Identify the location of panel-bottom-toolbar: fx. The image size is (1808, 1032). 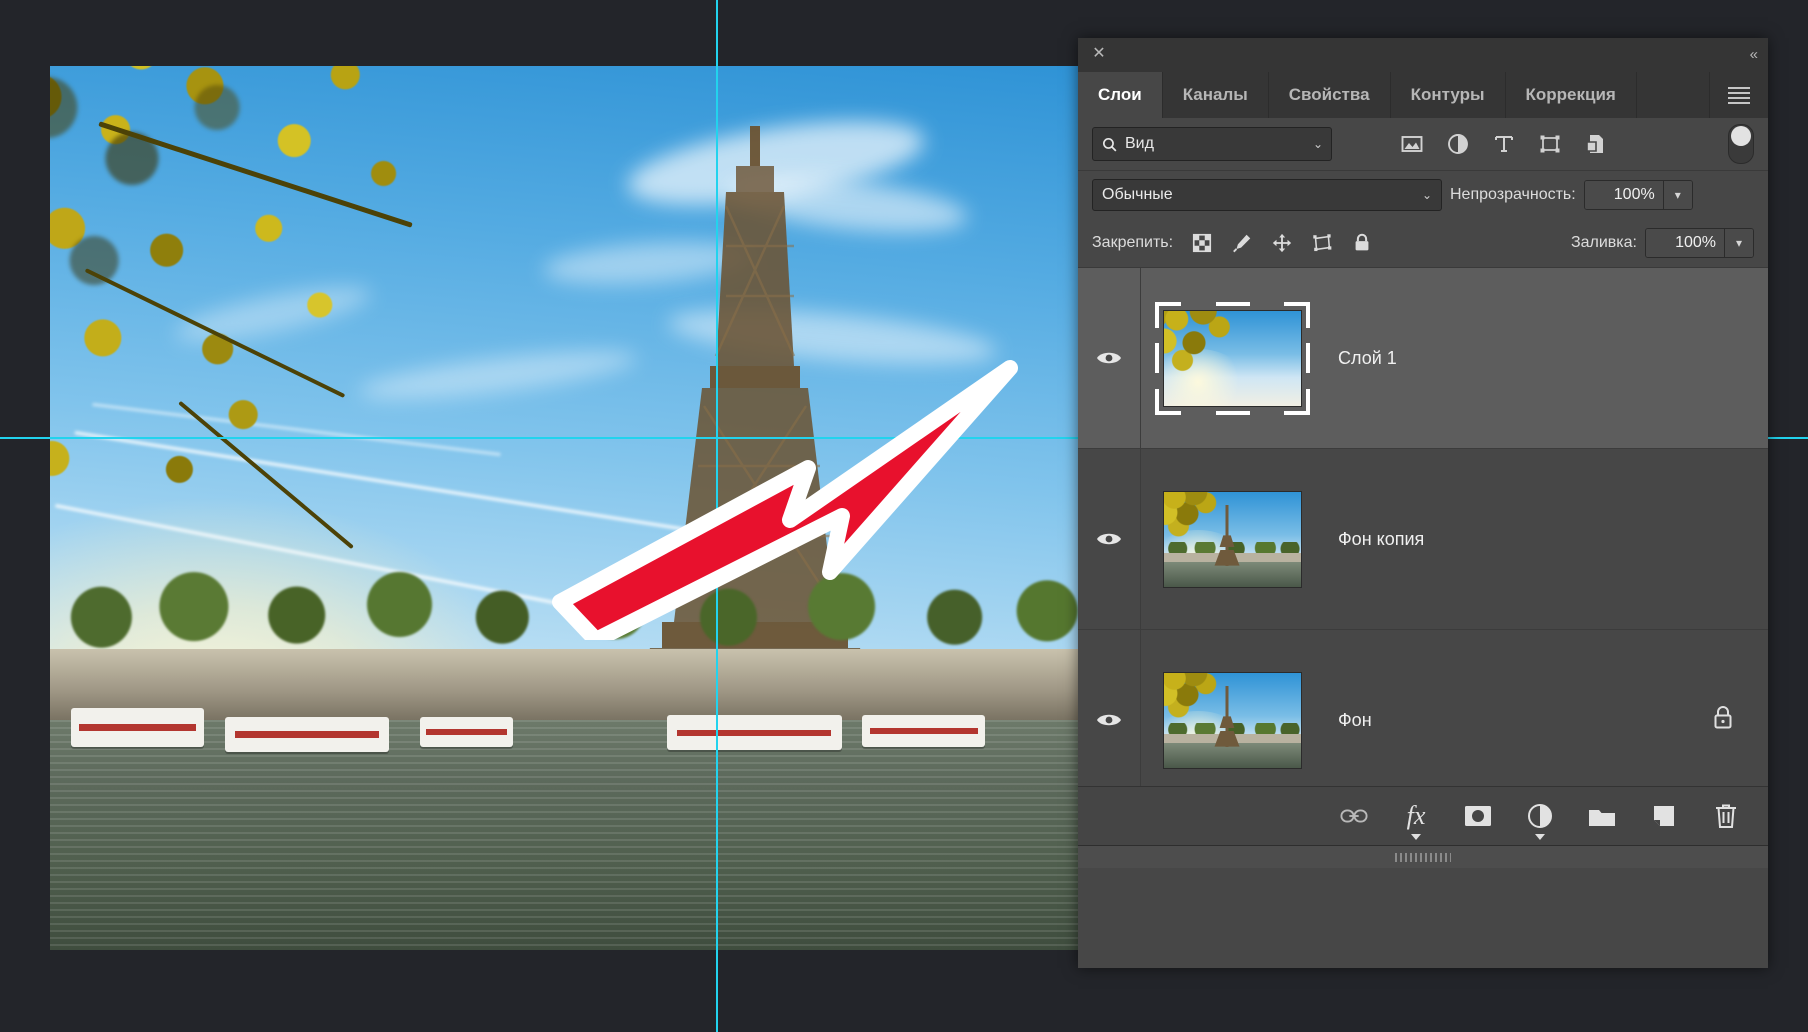
(1423, 815).